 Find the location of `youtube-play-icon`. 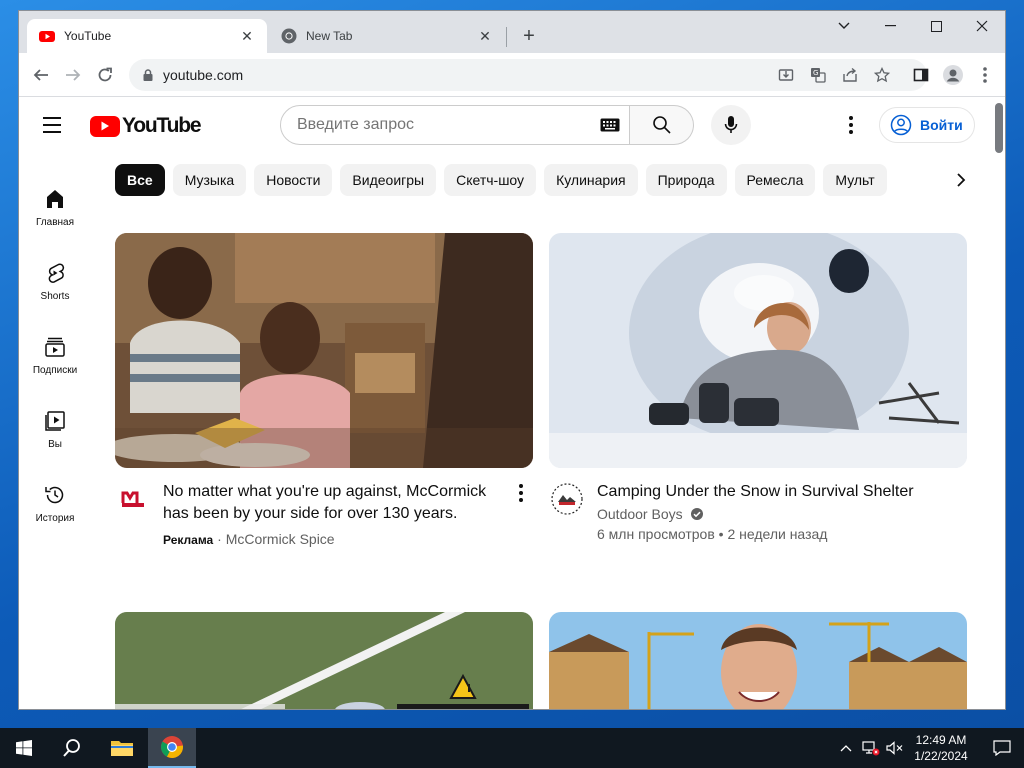

youtube-play-icon is located at coordinates (105, 126).